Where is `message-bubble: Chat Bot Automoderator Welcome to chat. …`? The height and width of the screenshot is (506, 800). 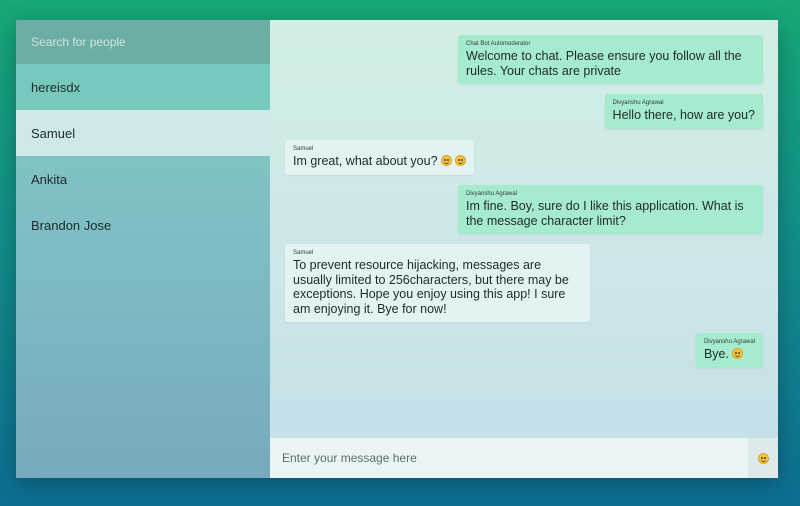
message-bubble: Chat Bot Automoderator Welcome to chat. … is located at coordinates (610, 59).